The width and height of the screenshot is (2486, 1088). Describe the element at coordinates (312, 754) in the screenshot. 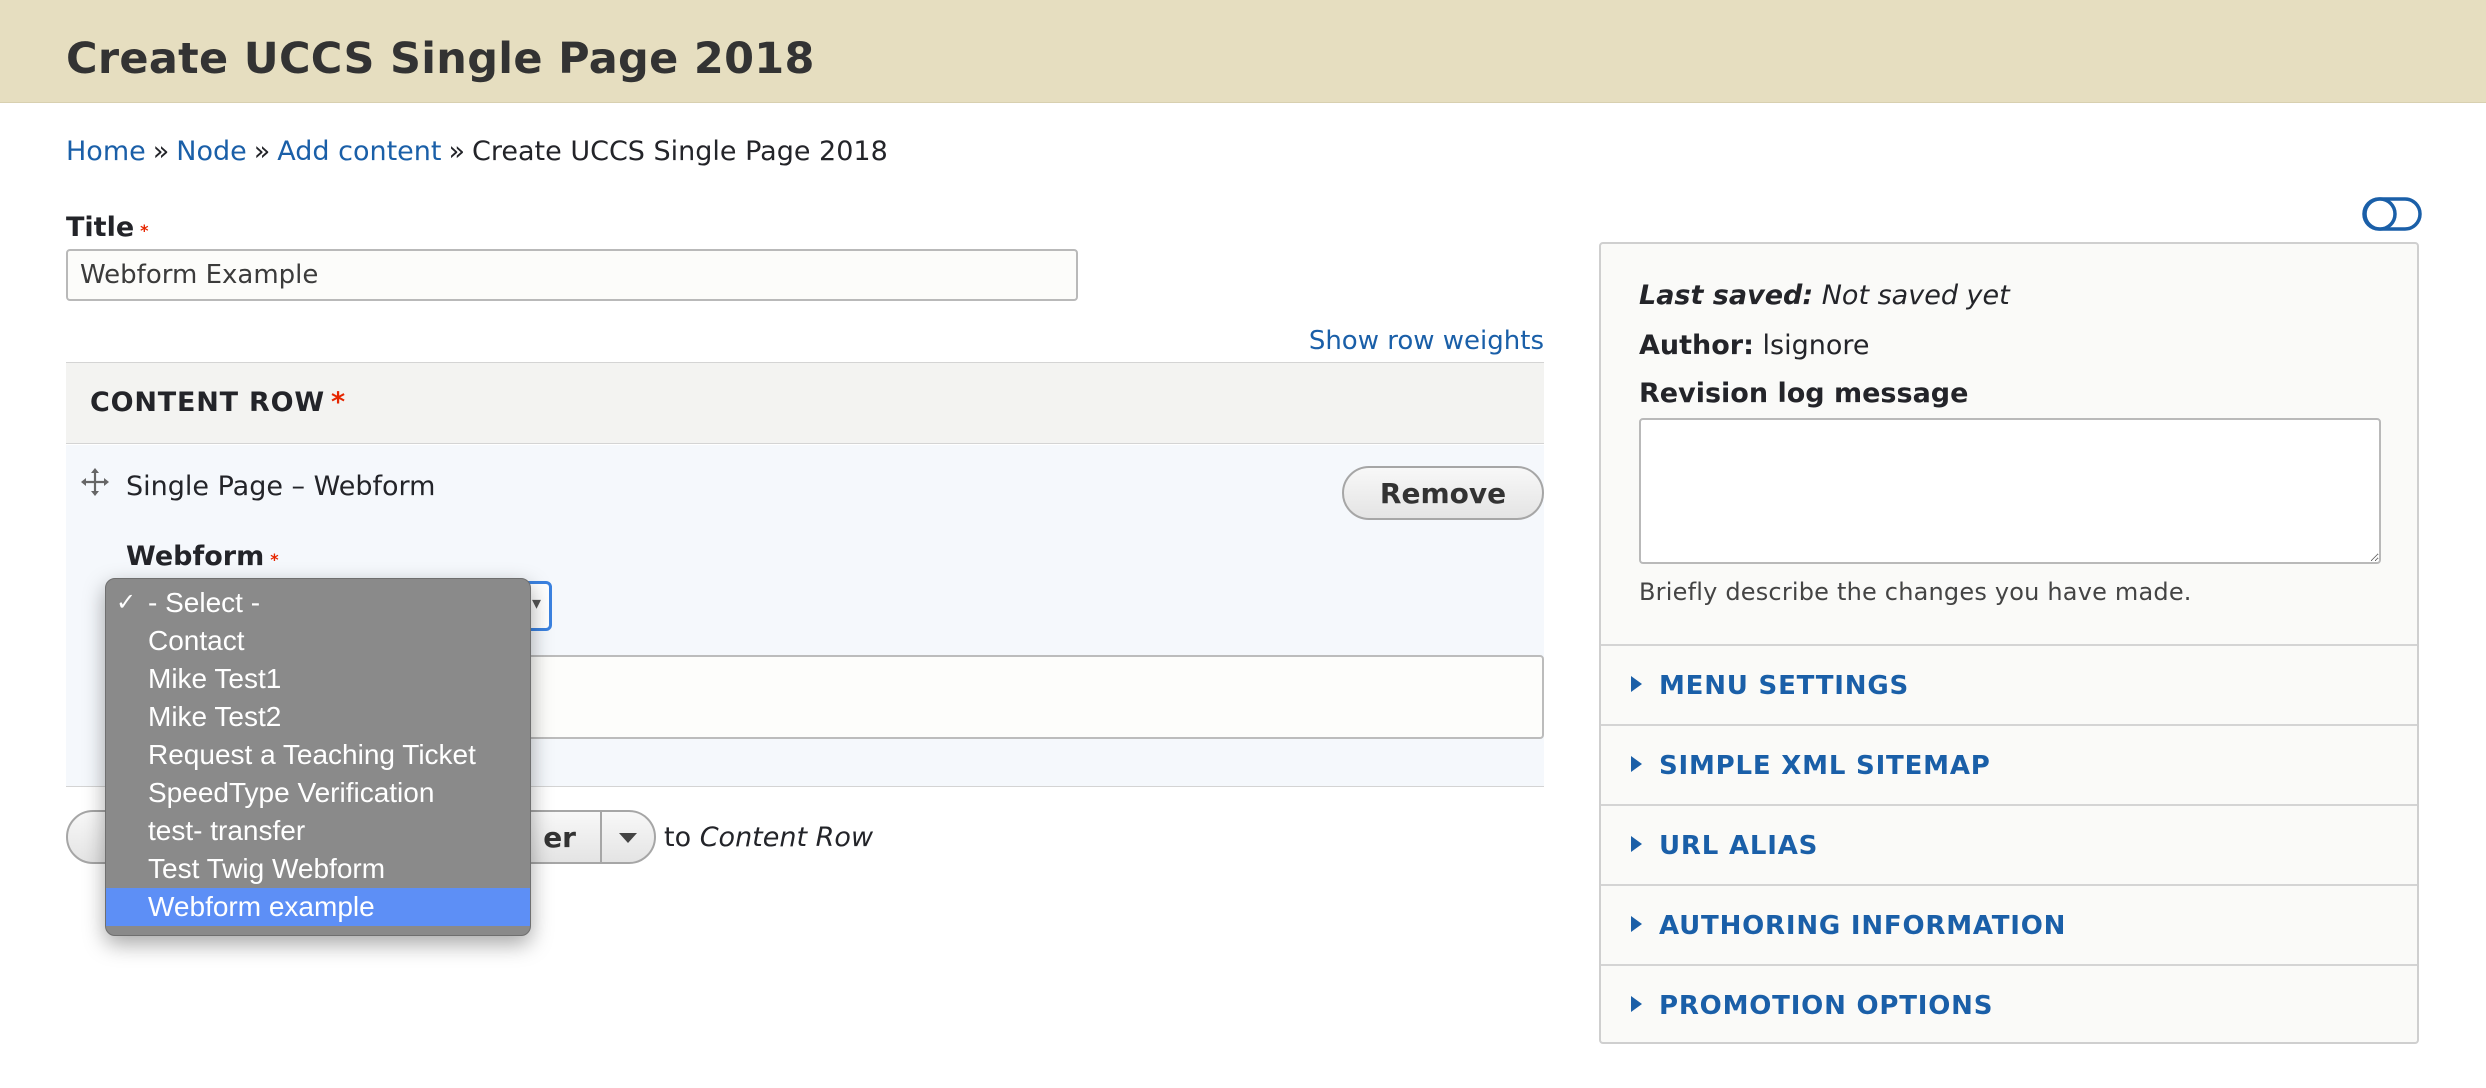

I see `dropdown-option-label: Request a Teaching Ticket` at that location.